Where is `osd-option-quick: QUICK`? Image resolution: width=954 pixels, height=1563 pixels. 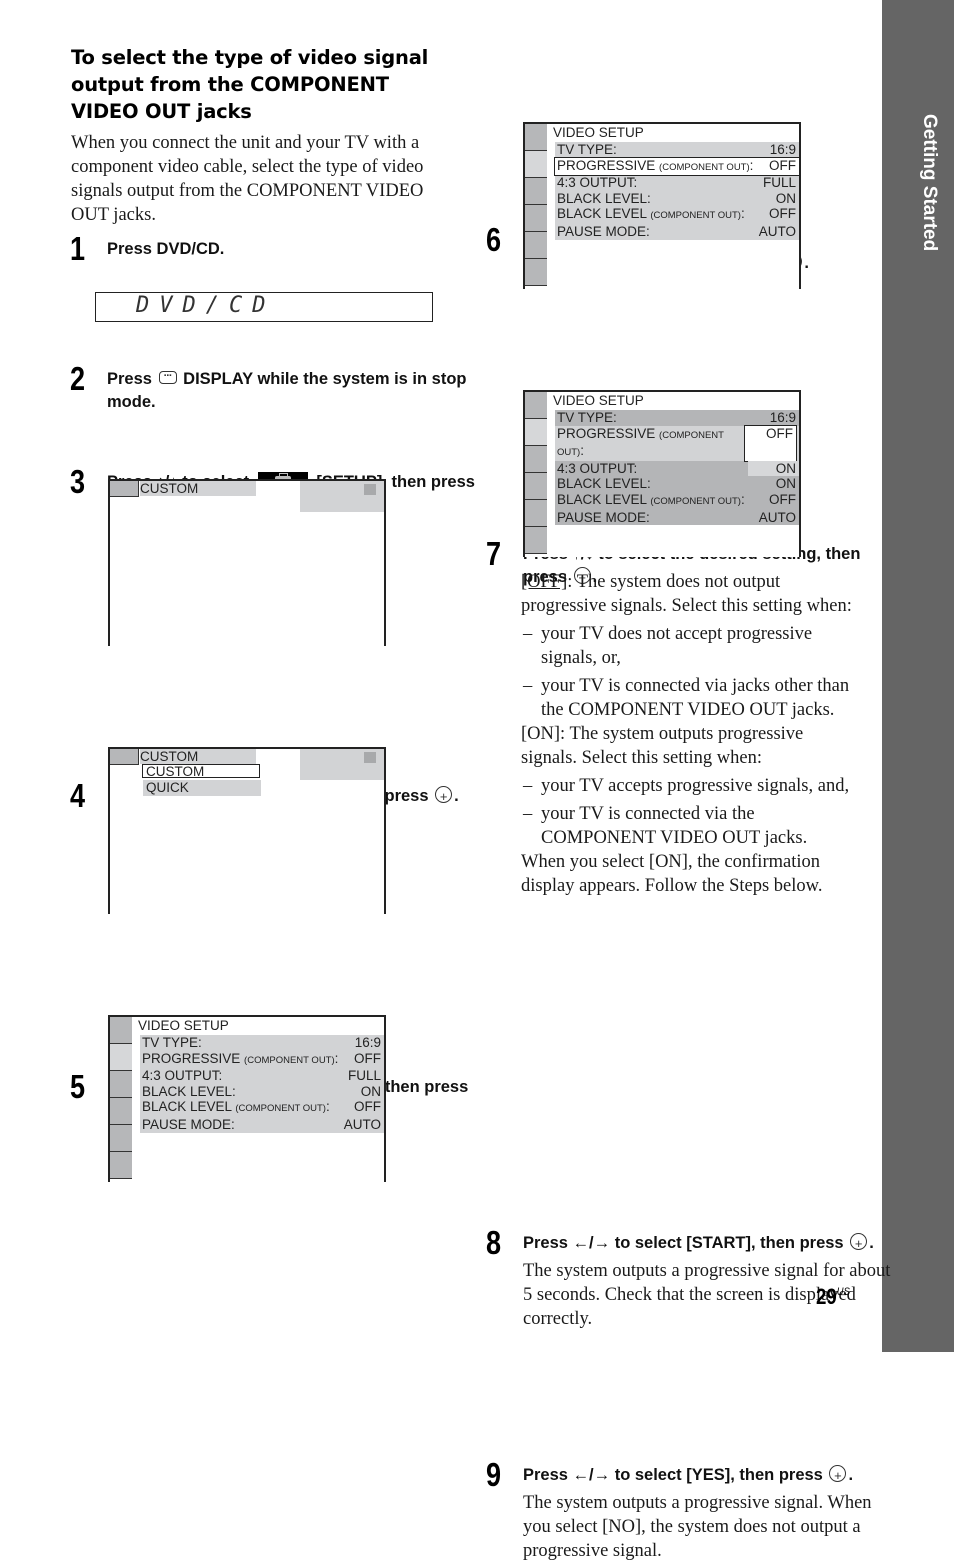 osd-option-quick: QUICK is located at coordinates (202, 788).